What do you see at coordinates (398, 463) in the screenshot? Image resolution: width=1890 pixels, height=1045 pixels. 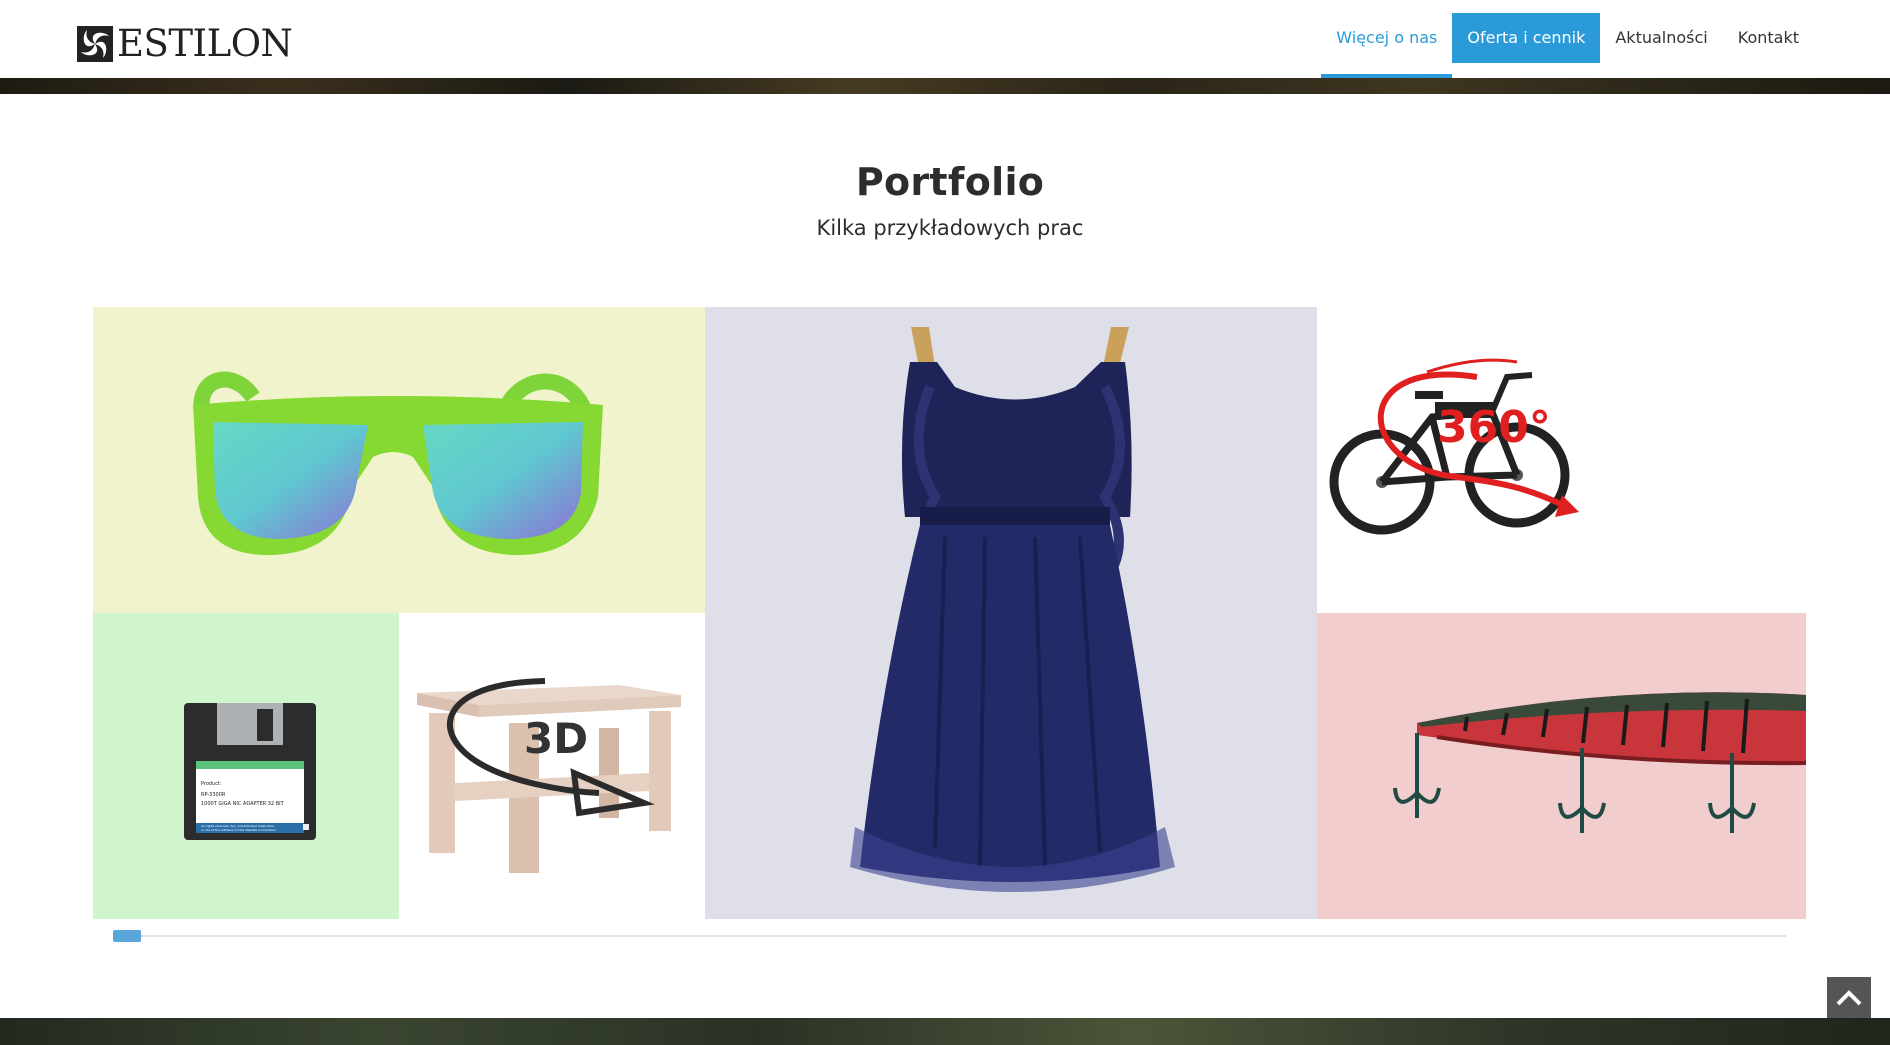 I see `sunglasses-image` at bounding box center [398, 463].